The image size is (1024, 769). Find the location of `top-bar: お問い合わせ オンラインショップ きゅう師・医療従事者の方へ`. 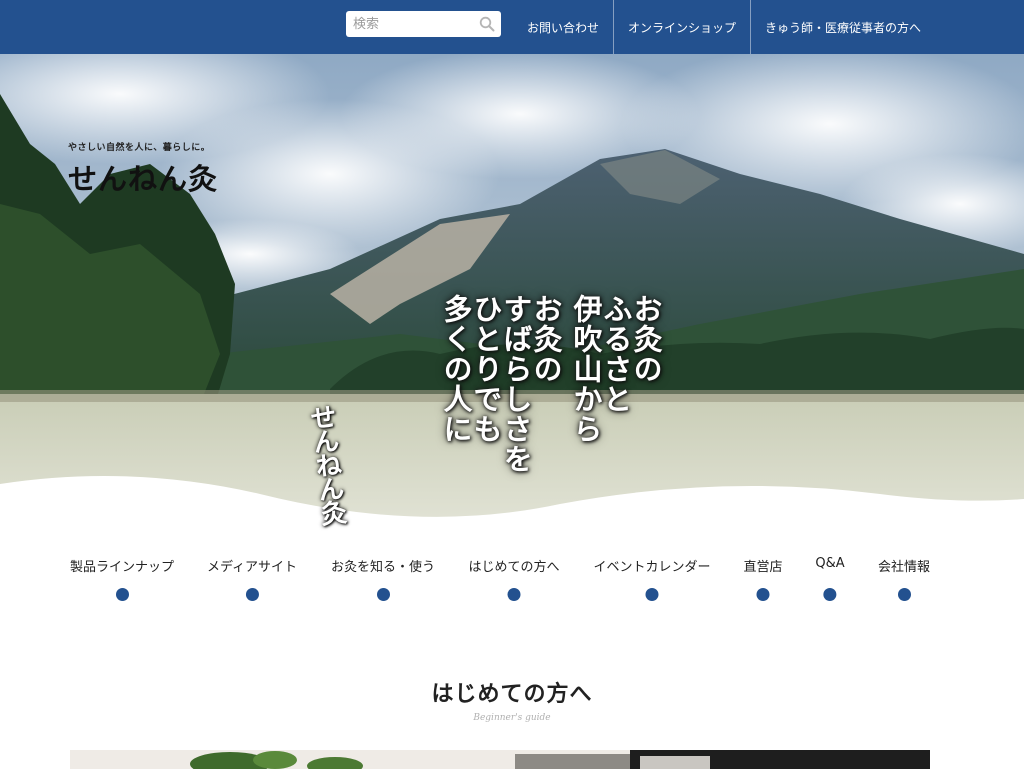

top-bar: お問い合わせ オンラインショップ きゅう師・医療従事者の方へ is located at coordinates (512, 27).